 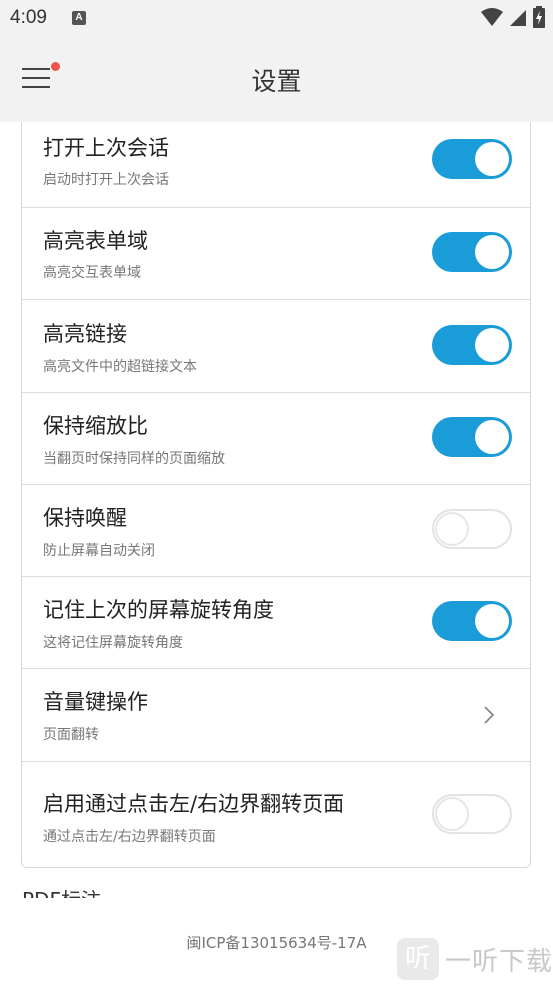 I want to click on setting-subtitle: 启动时打开上次会话, so click(x=106, y=180).